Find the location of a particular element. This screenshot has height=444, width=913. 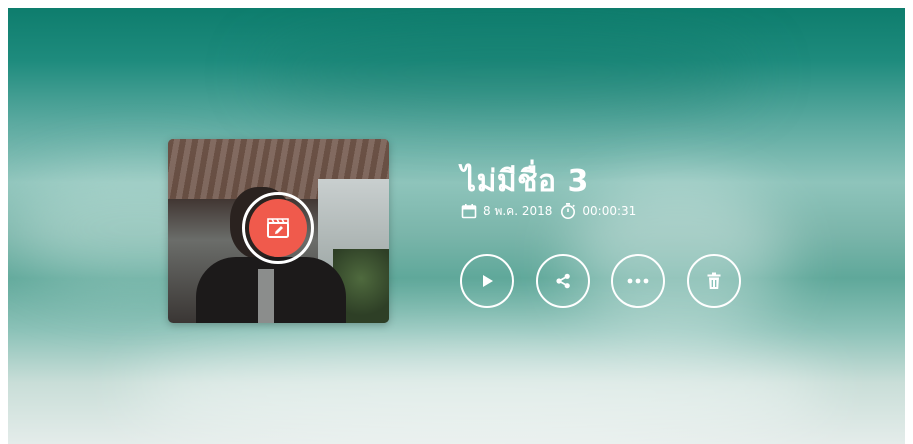

video-thumbnail is located at coordinates (278, 231).